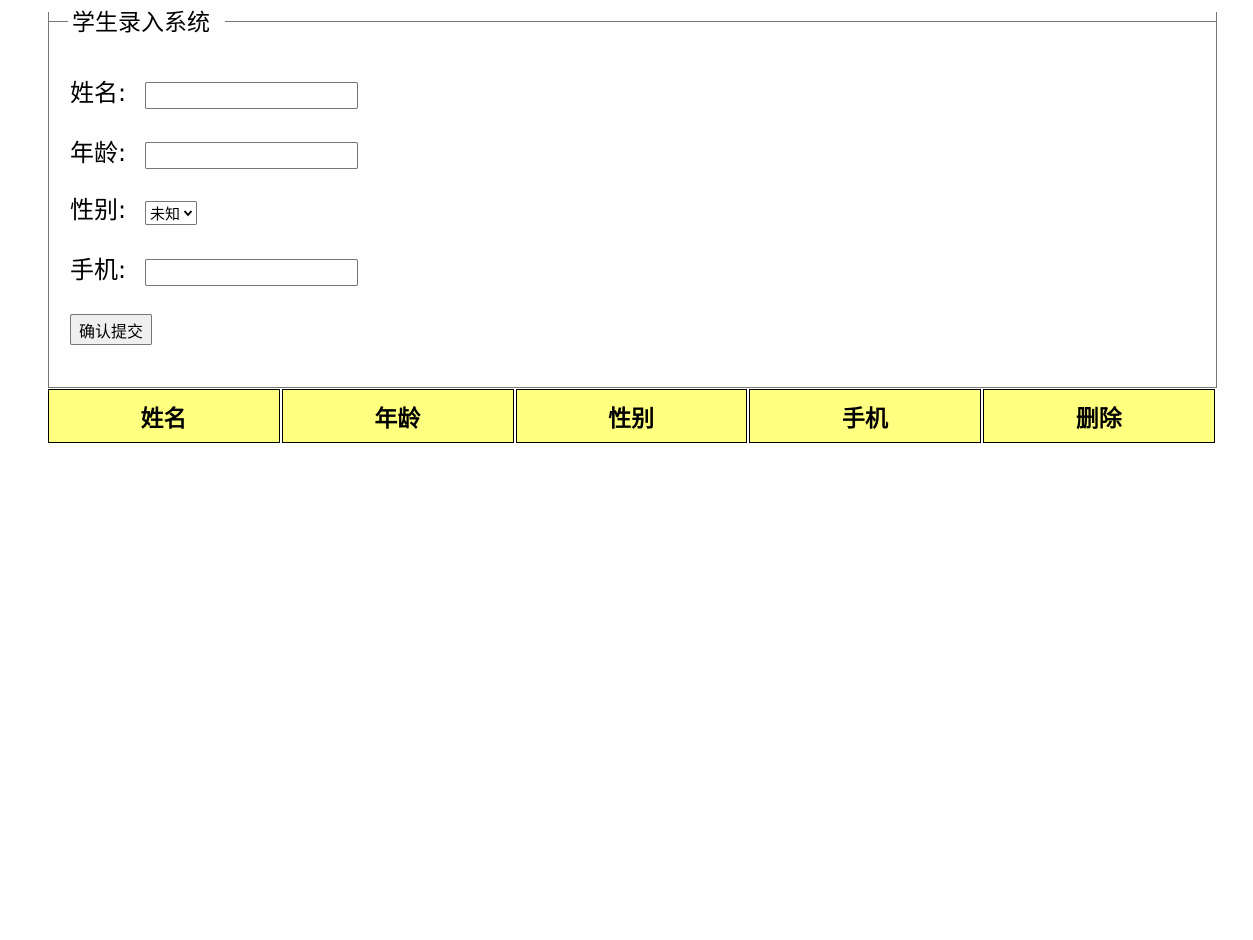 This screenshot has width=1253, height=940. I want to click on name-label: 姓名:, so click(98, 92).